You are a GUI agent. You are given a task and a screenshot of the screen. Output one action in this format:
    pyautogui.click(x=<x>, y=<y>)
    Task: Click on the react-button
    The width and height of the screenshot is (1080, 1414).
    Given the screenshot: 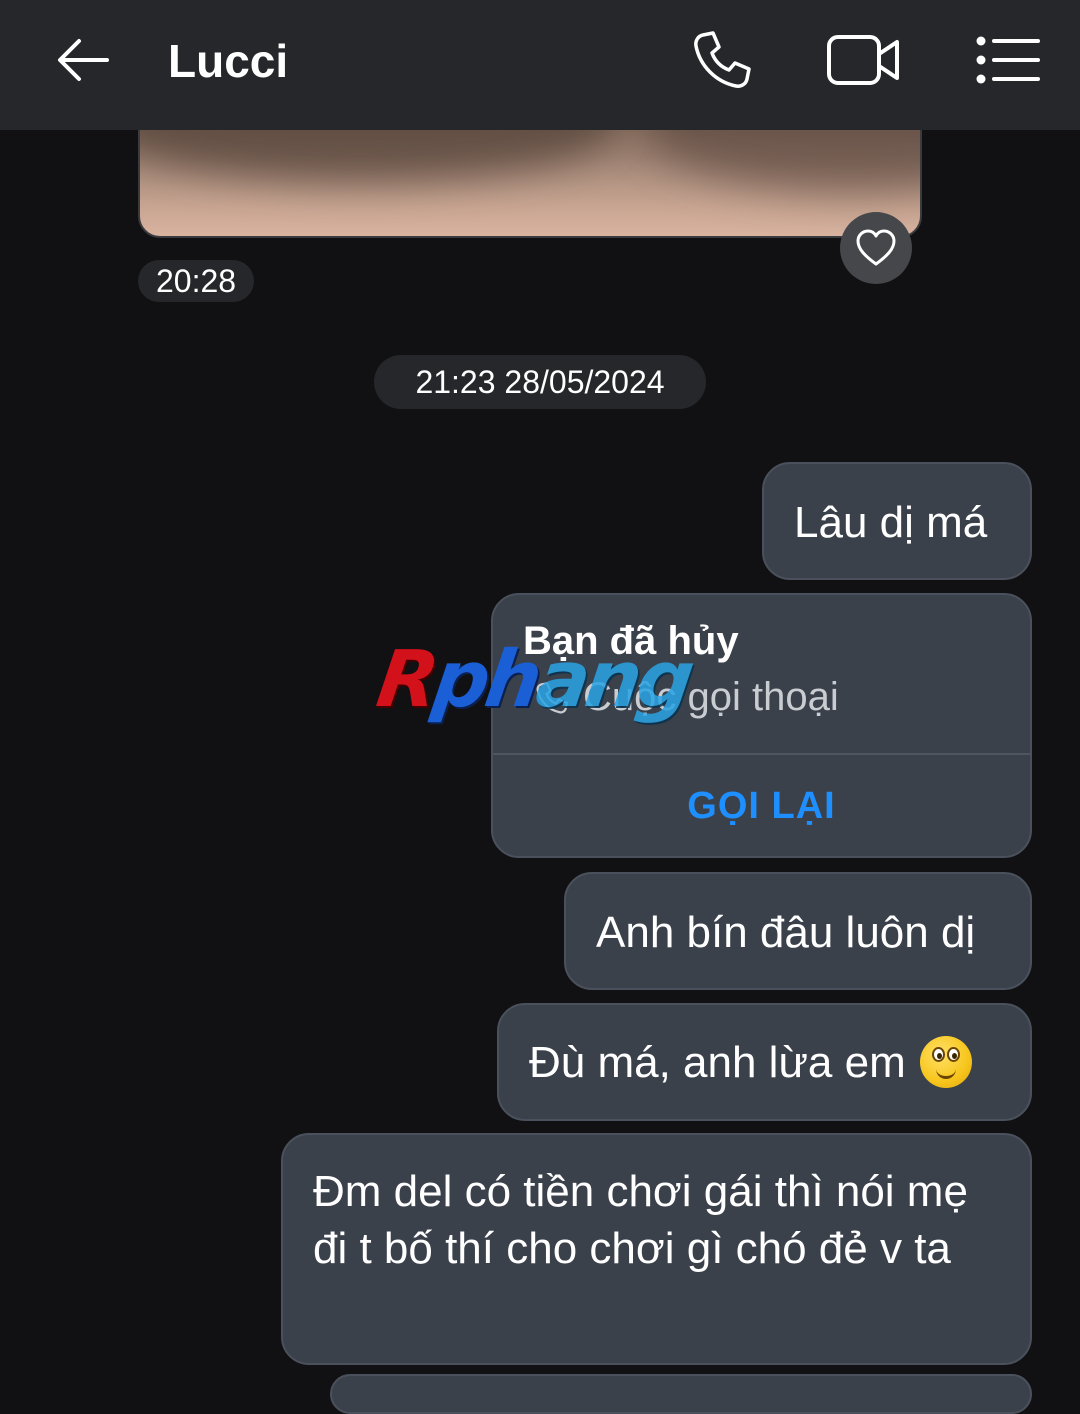 What is the action you would take?
    pyautogui.click(x=876, y=248)
    